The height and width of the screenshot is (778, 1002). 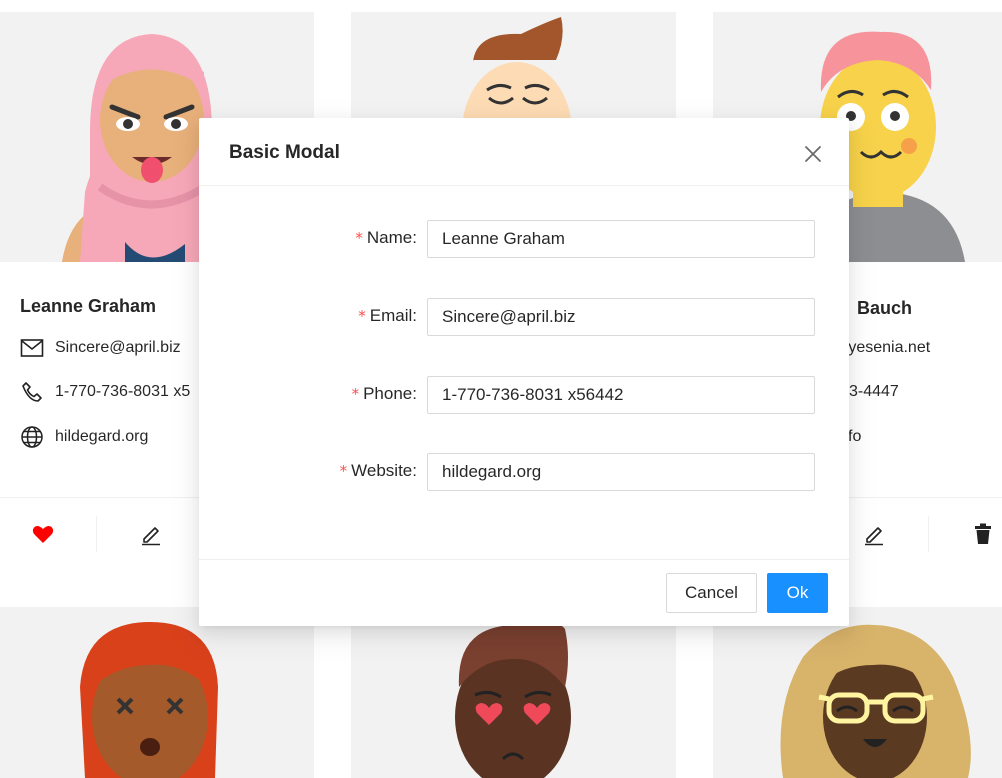 I want to click on name-input, so click(x=621, y=239).